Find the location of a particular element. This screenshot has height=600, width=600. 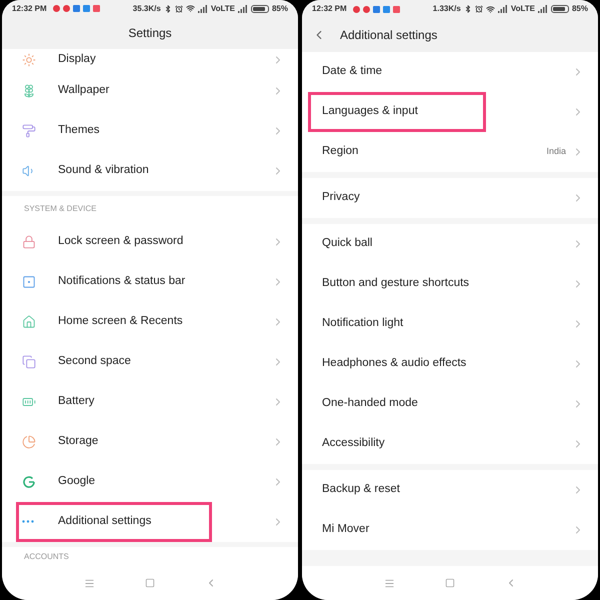

settings-item: Headphones & audio effects is located at coordinates (450, 364).